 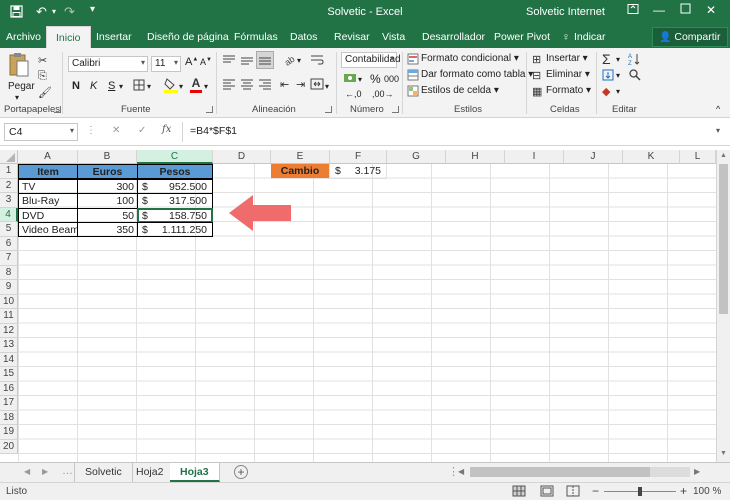 I want to click on align-middle-icon, so click(x=247, y=61).